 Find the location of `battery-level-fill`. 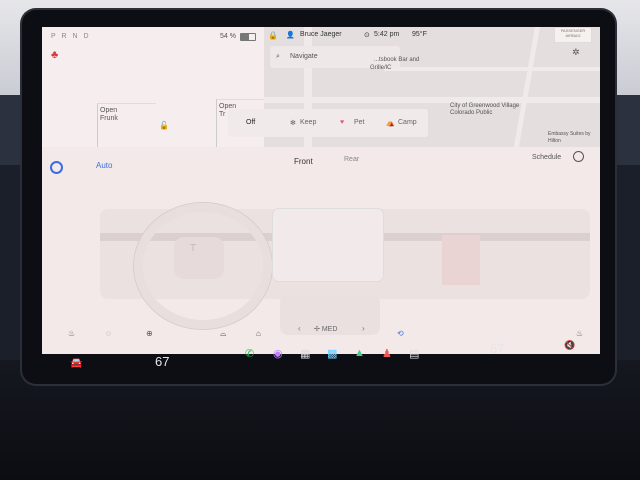

battery-level-fill is located at coordinates (245, 37).